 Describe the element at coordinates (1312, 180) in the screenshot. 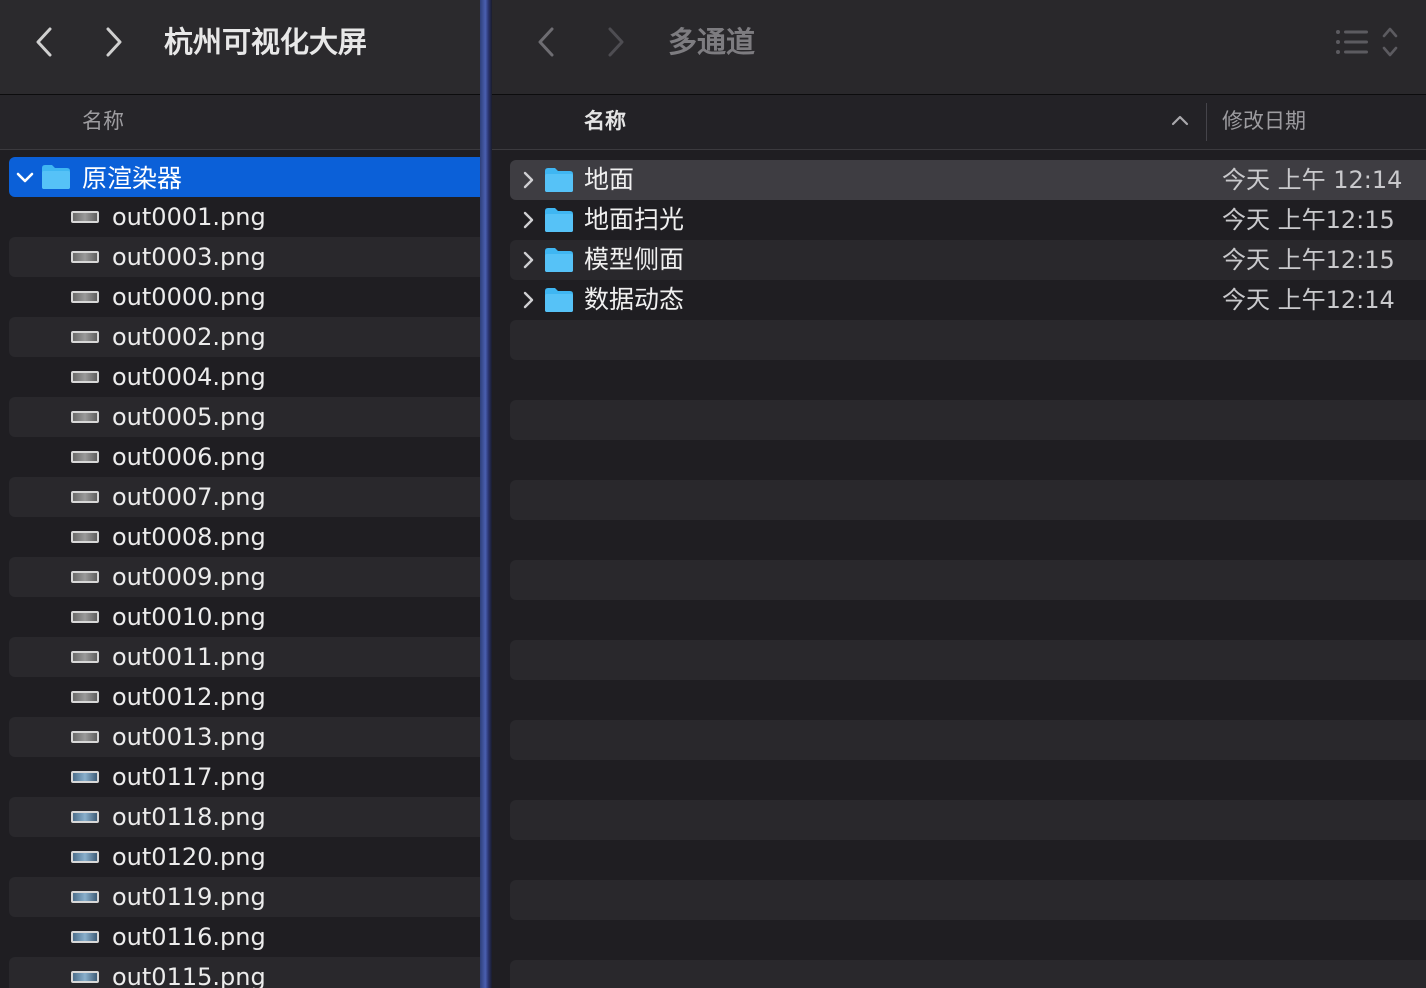

I see `modified-date: 今天 上午 12:14` at that location.